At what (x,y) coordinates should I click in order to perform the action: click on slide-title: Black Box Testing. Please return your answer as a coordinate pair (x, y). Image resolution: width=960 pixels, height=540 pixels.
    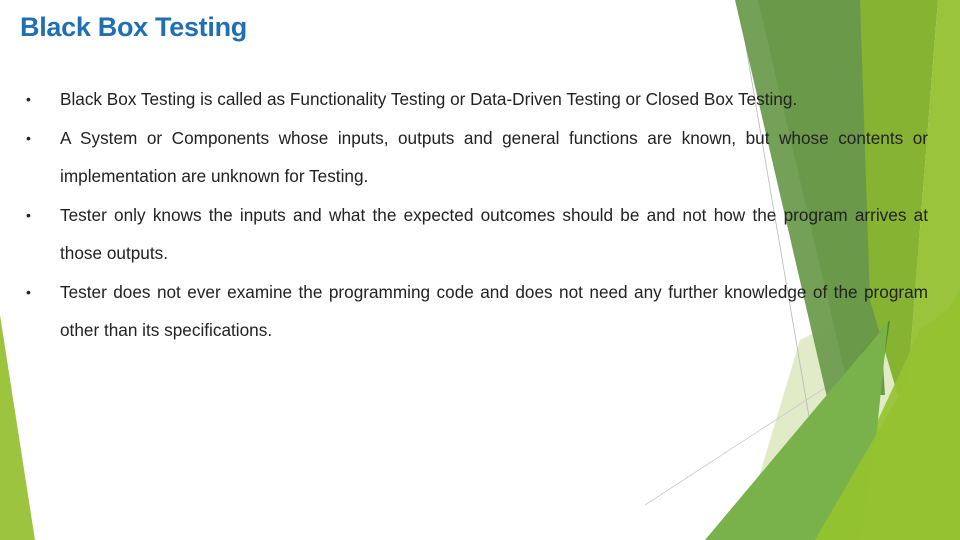
    Looking at the image, I should click on (133, 27).